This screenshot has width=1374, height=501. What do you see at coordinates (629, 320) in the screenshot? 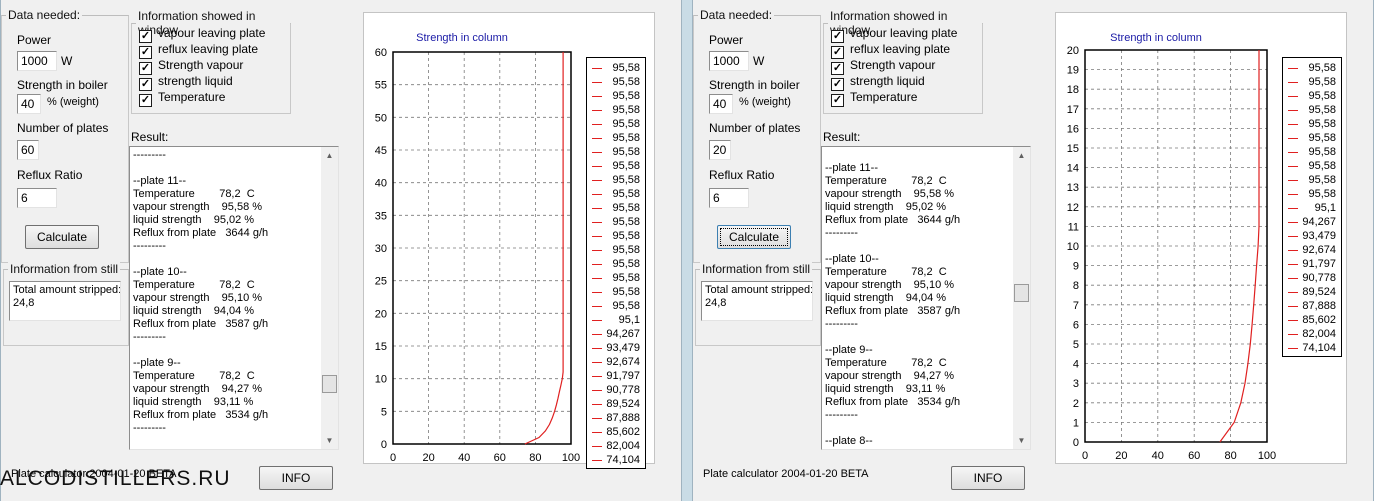
I see `legend-value: 95,1` at bounding box center [629, 320].